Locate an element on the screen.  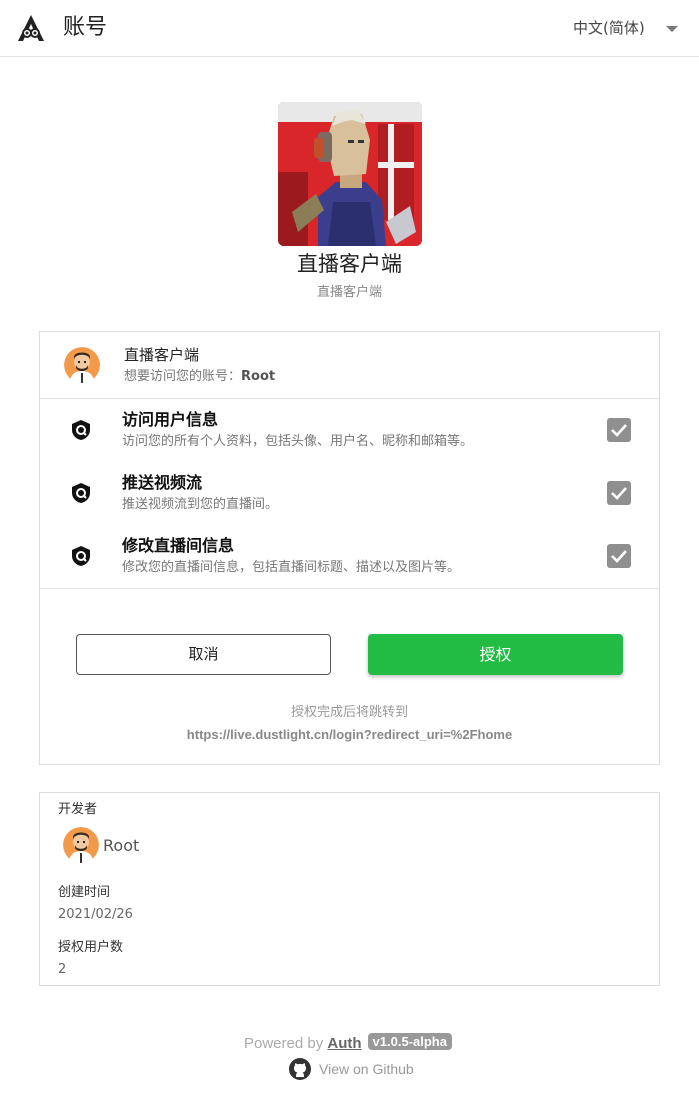
github-link: View on Github is located at coordinates (366, 1069).